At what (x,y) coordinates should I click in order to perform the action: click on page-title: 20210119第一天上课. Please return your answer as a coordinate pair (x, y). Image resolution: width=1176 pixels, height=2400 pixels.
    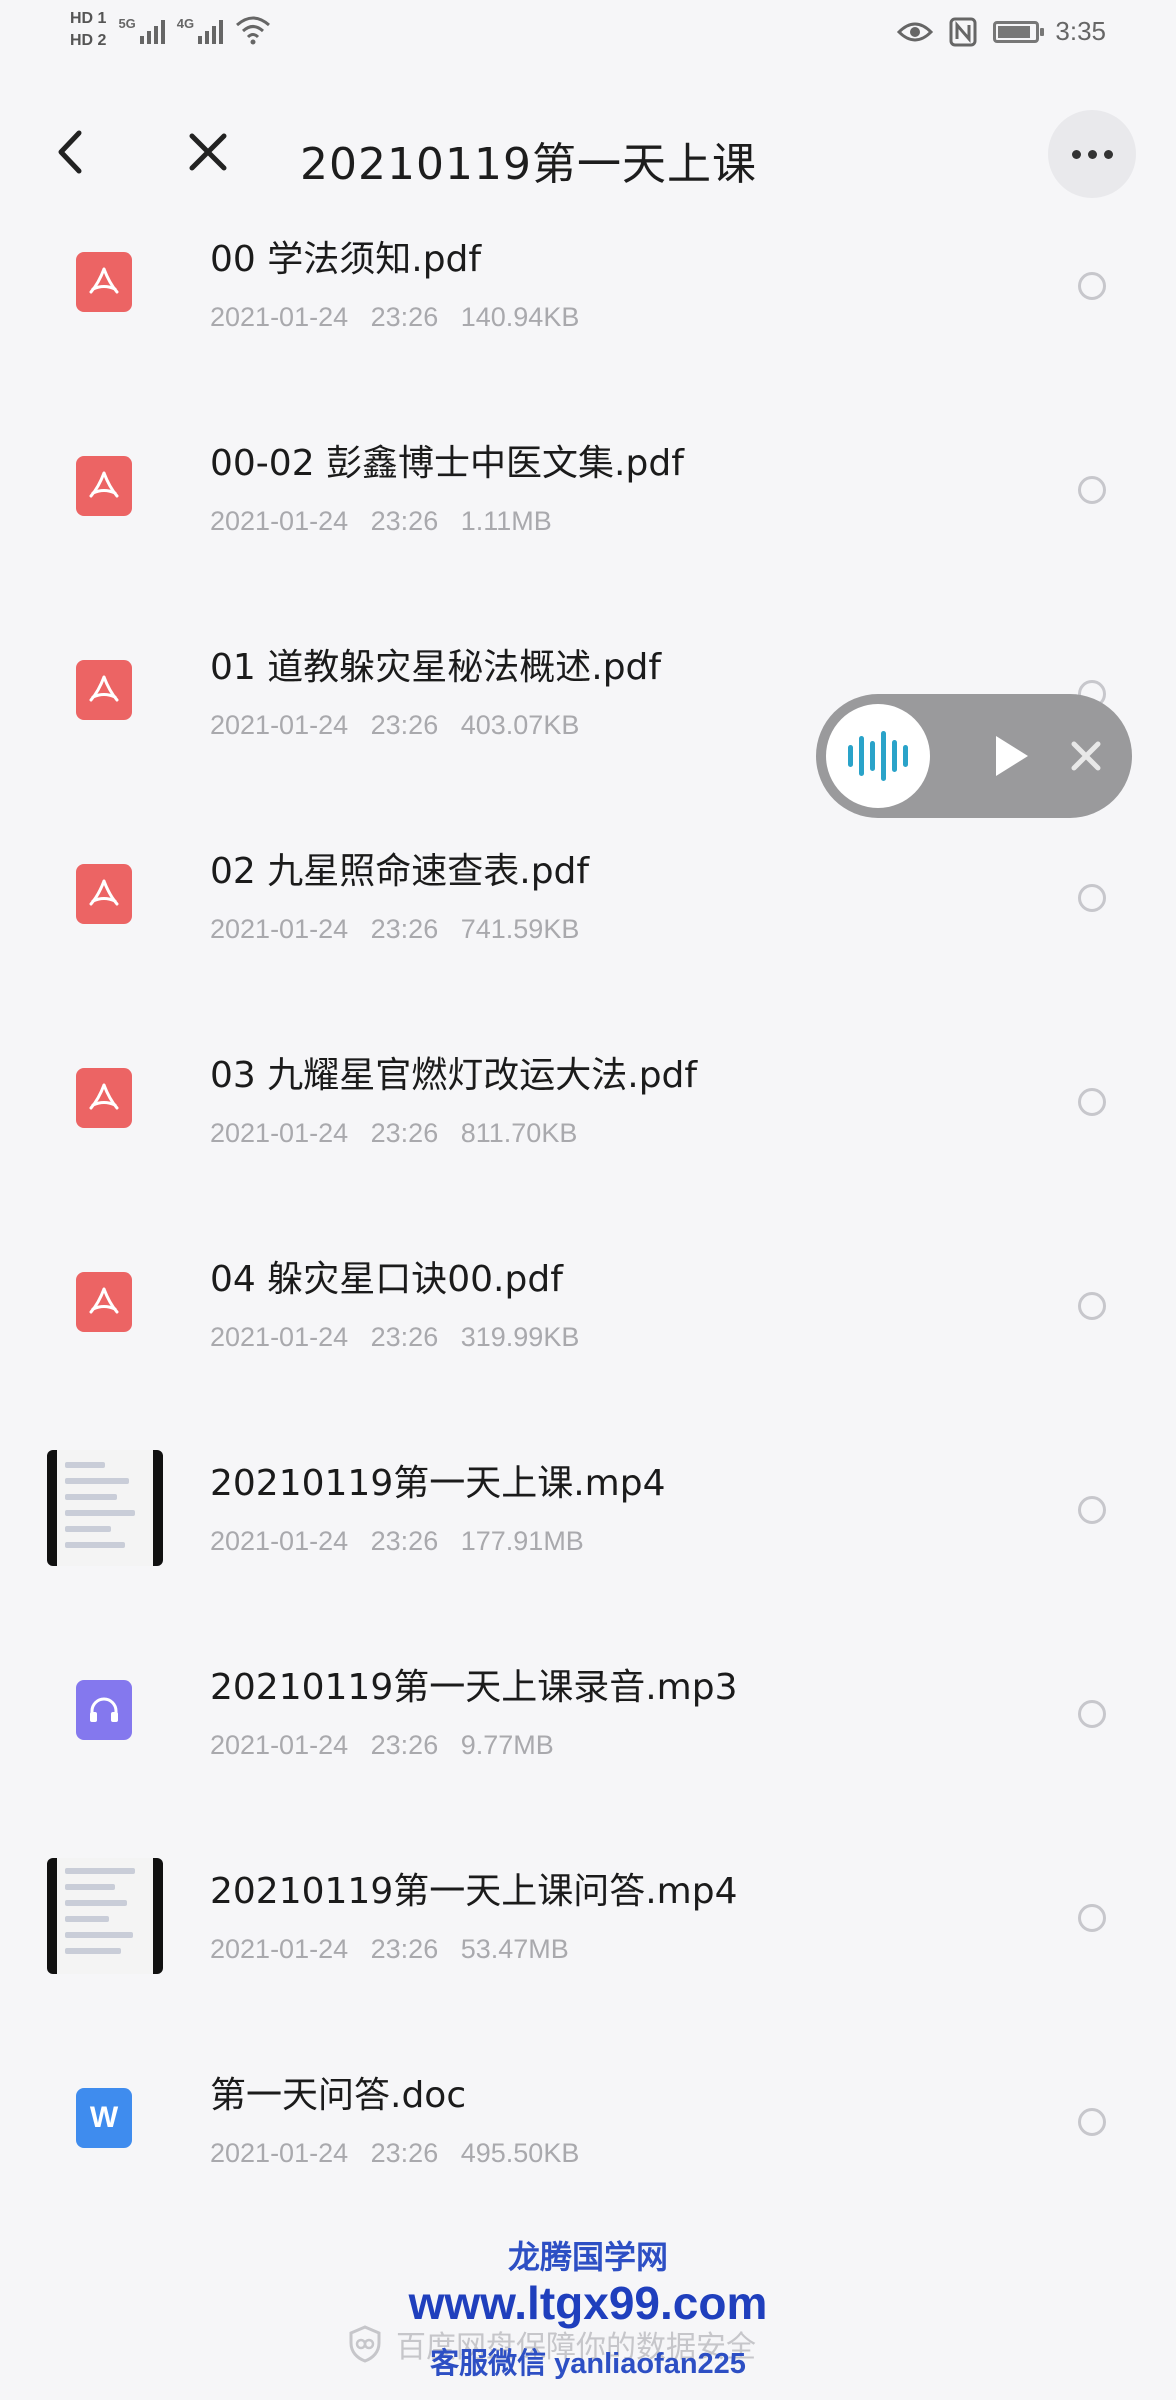
    Looking at the image, I should click on (528, 164).